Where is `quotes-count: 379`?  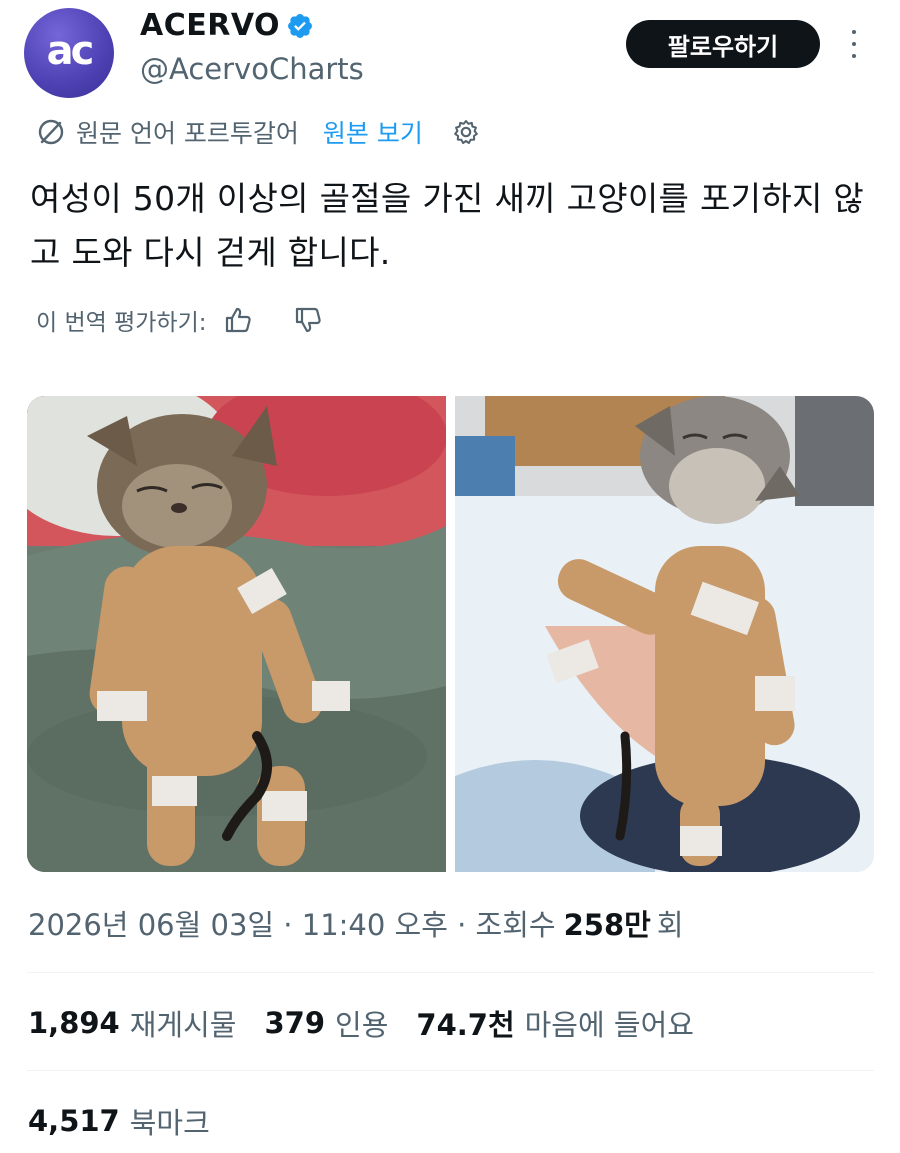 quotes-count: 379 is located at coordinates (295, 1023).